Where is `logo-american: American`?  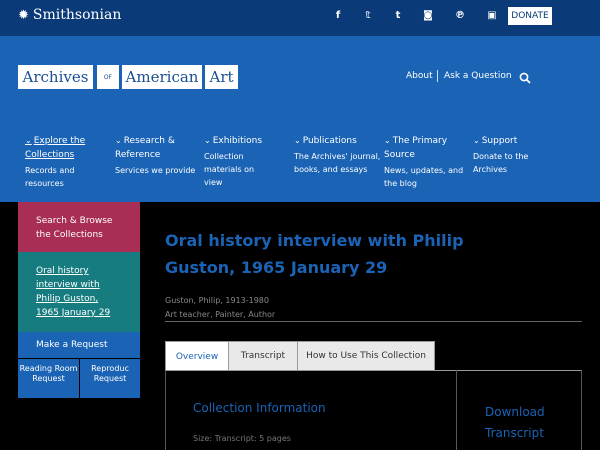 logo-american: American is located at coordinates (162, 77).